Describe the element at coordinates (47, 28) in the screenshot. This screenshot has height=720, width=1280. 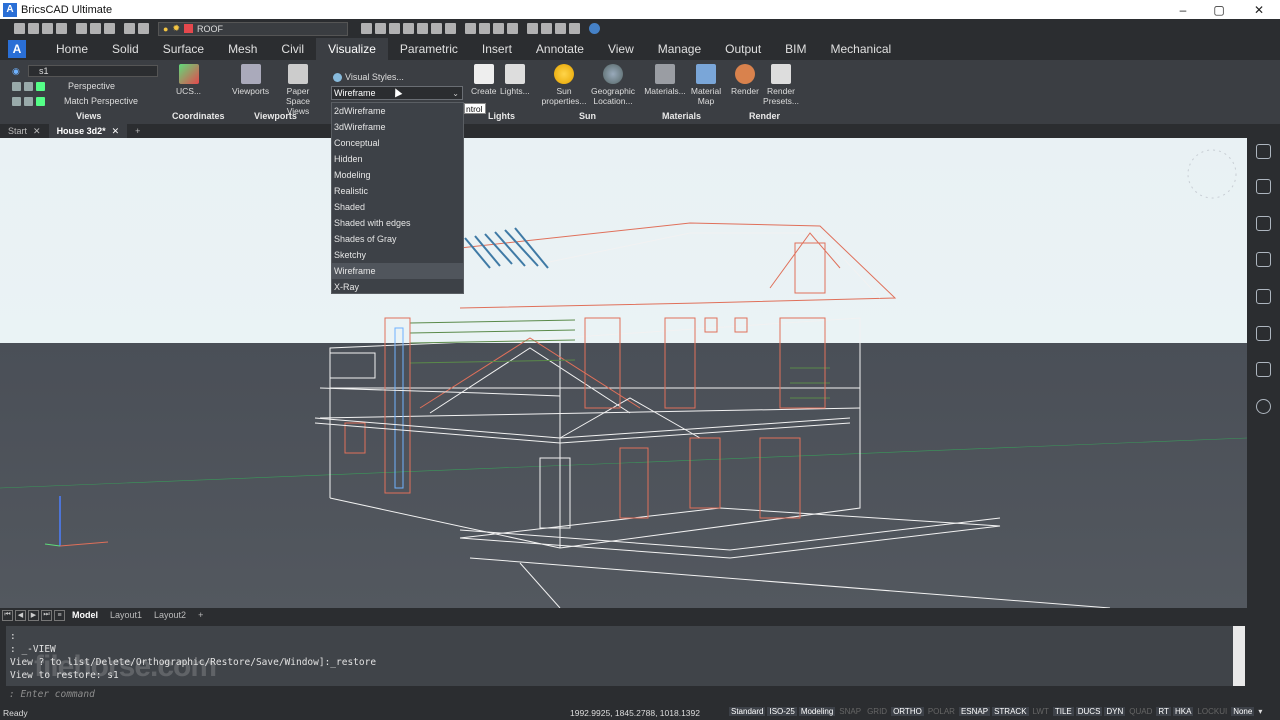
I see `save-icon` at that location.